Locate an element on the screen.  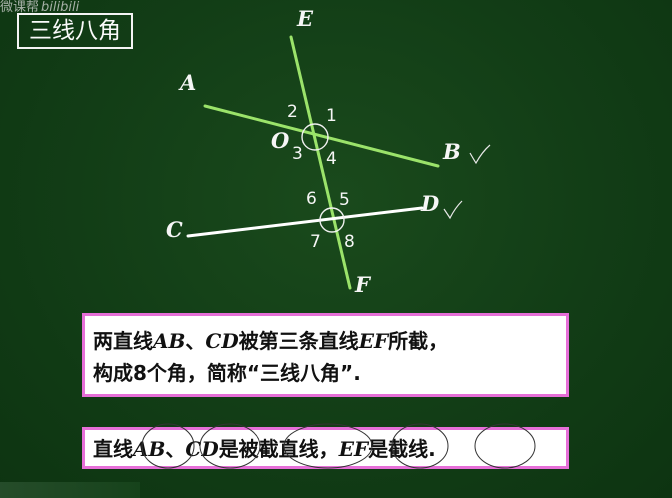
text-segment: 是截线. is located at coordinates (402, 449).